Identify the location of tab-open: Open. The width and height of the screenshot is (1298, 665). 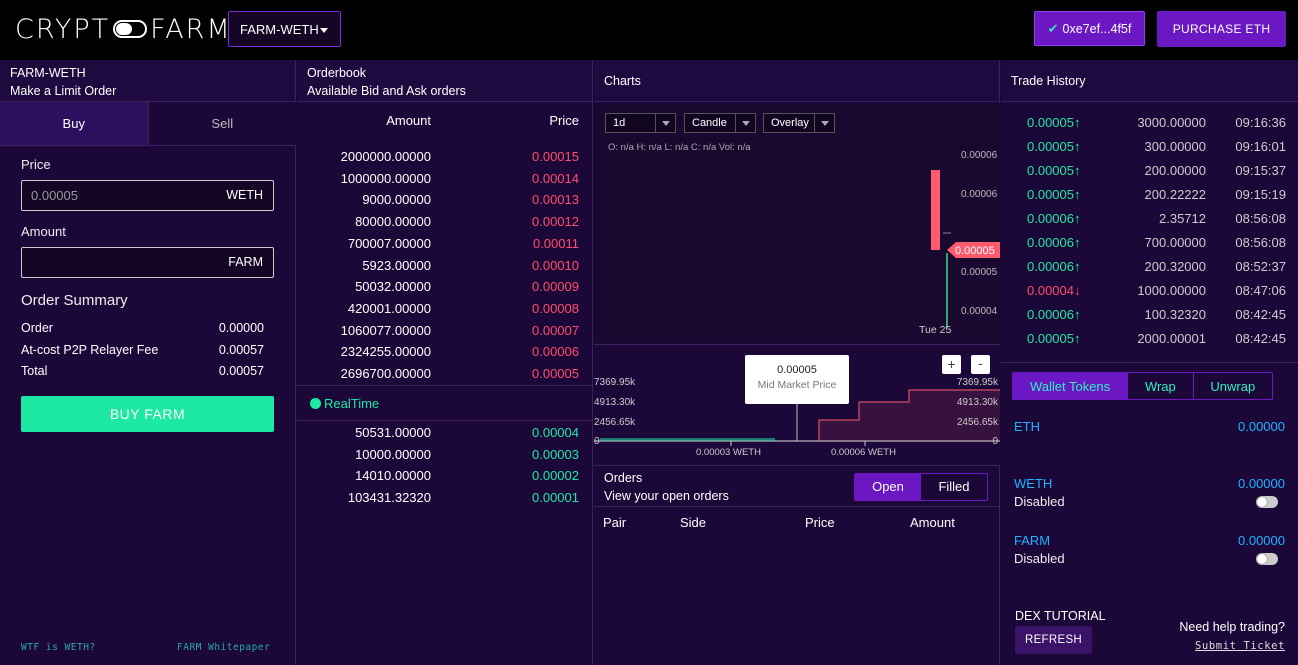
(888, 487).